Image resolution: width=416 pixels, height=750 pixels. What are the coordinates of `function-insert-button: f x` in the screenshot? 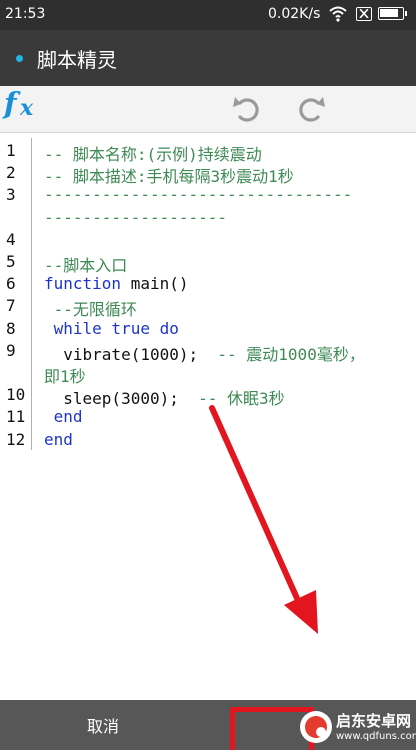 It's located at (22, 105).